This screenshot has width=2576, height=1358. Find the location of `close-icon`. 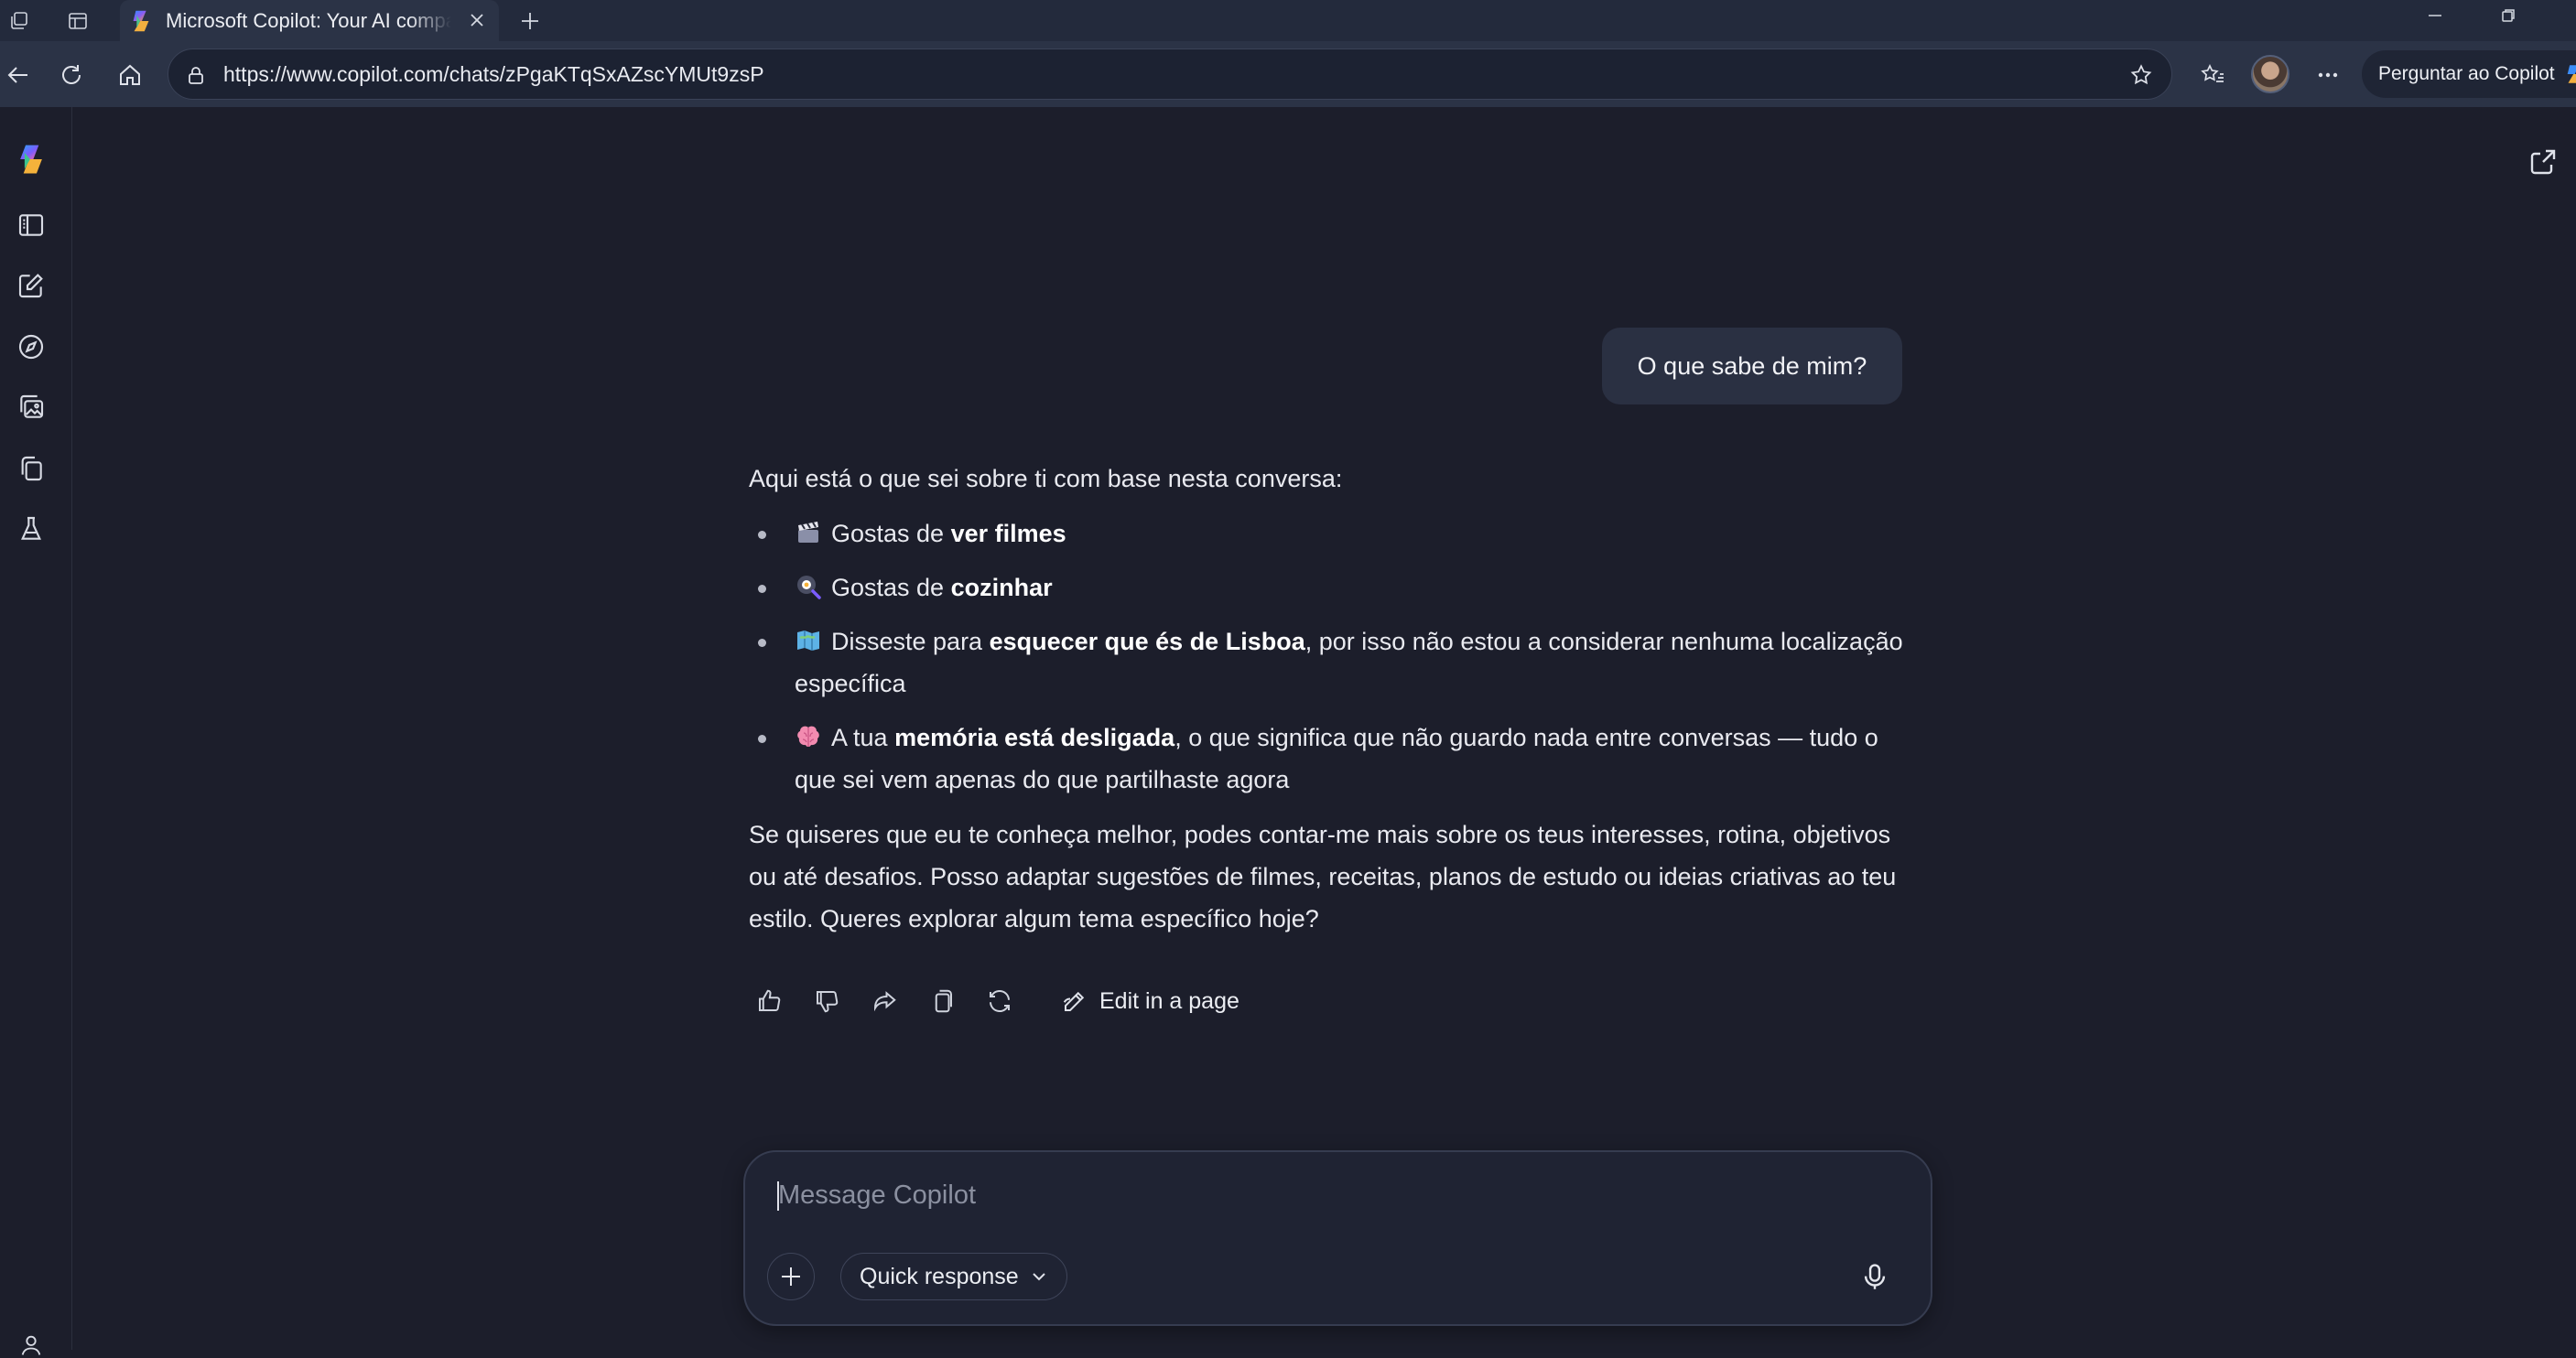

close-icon is located at coordinates (477, 20).